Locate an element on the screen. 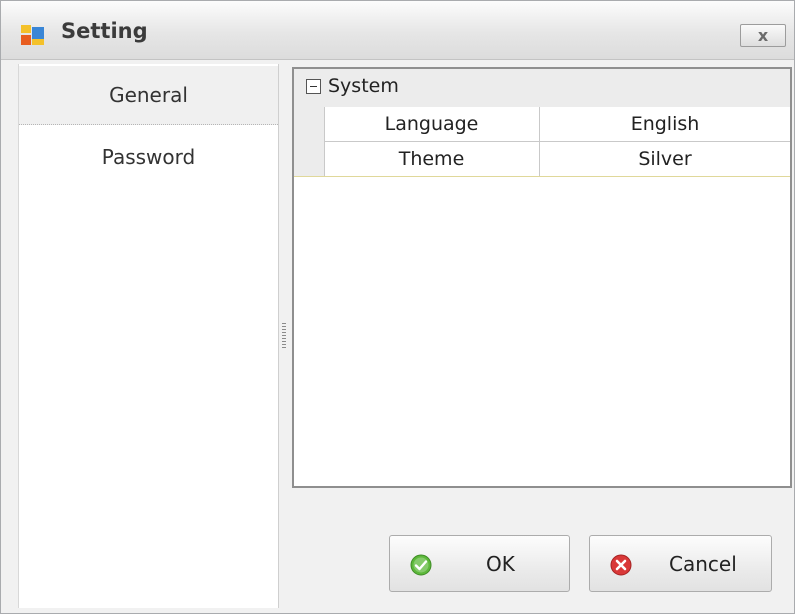 Image resolution: width=795 pixels, height=614 pixels. checkmark-icon is located at coordinates (421, 565).